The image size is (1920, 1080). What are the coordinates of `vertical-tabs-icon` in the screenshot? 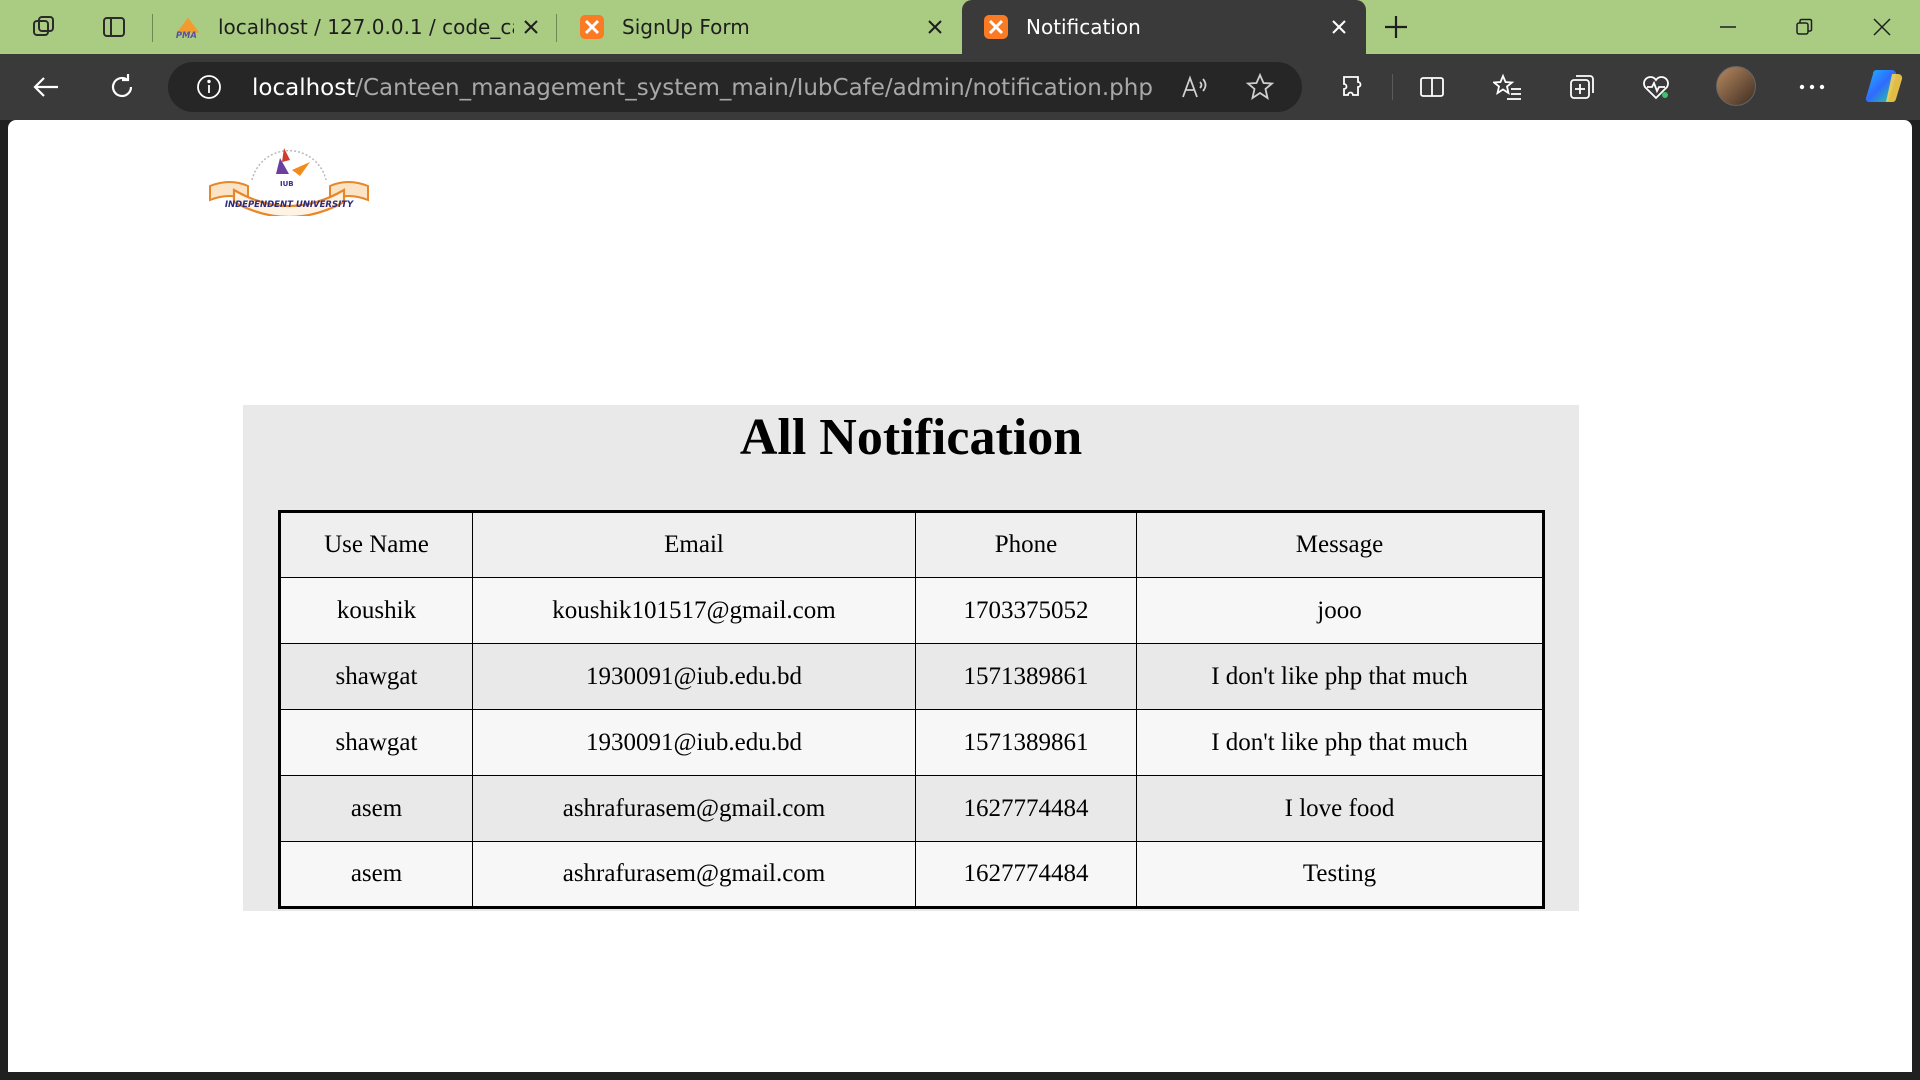 It's located at (114, 27).